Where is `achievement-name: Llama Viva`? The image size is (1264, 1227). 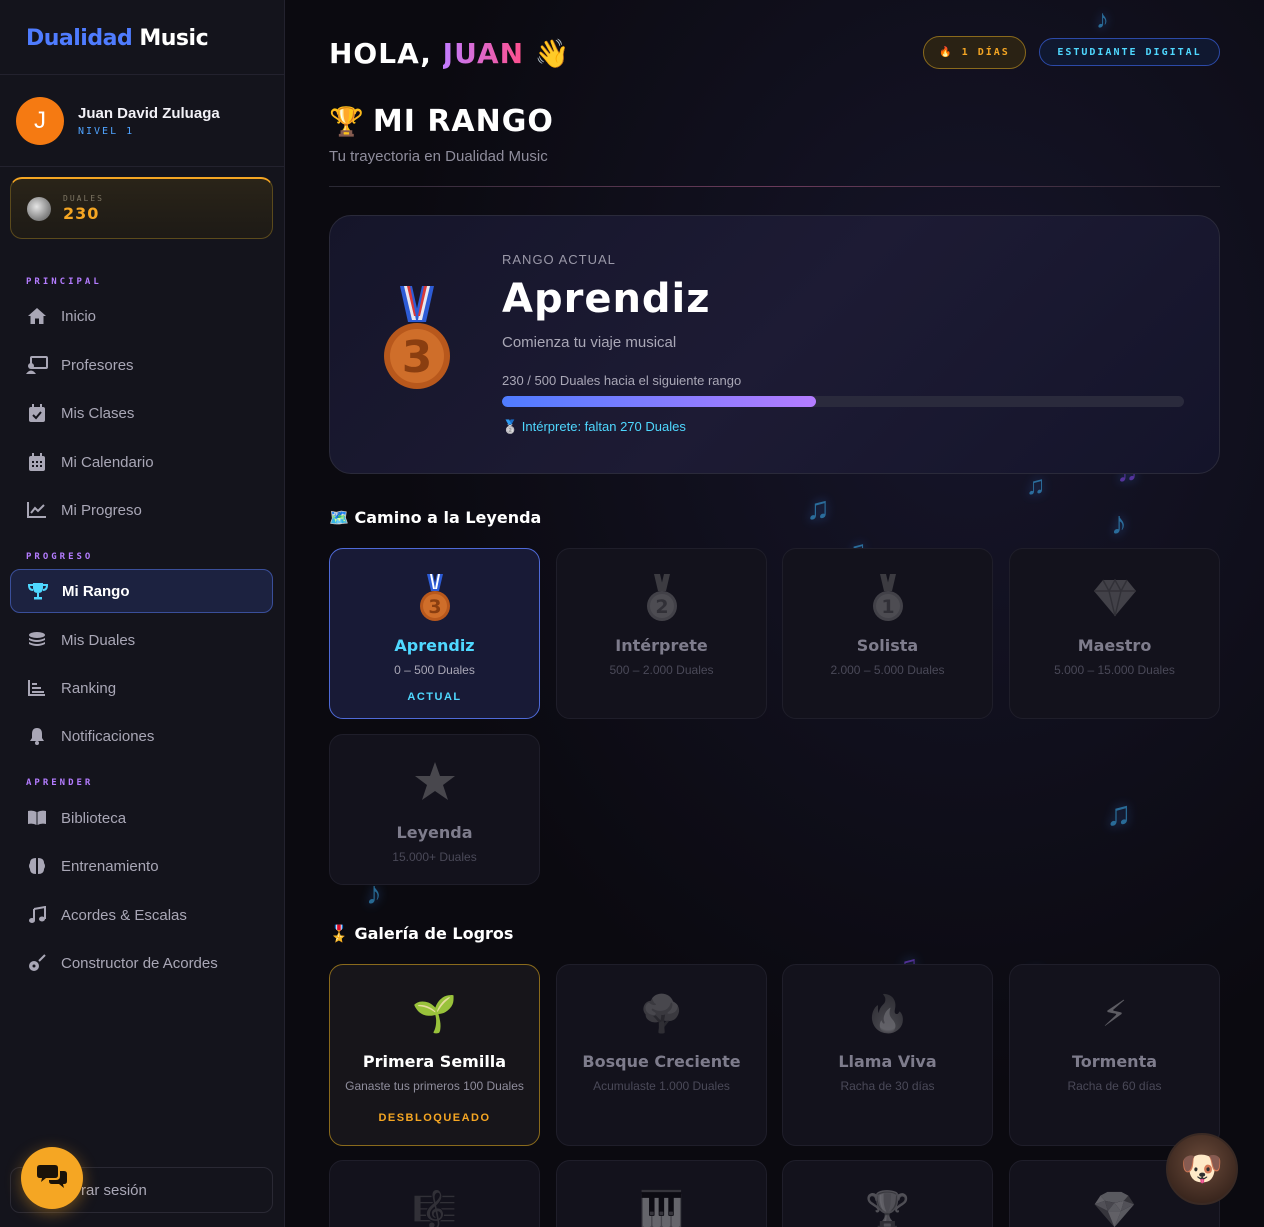
achievement-name: Llama Viva is located at coordinates (887, 1061).